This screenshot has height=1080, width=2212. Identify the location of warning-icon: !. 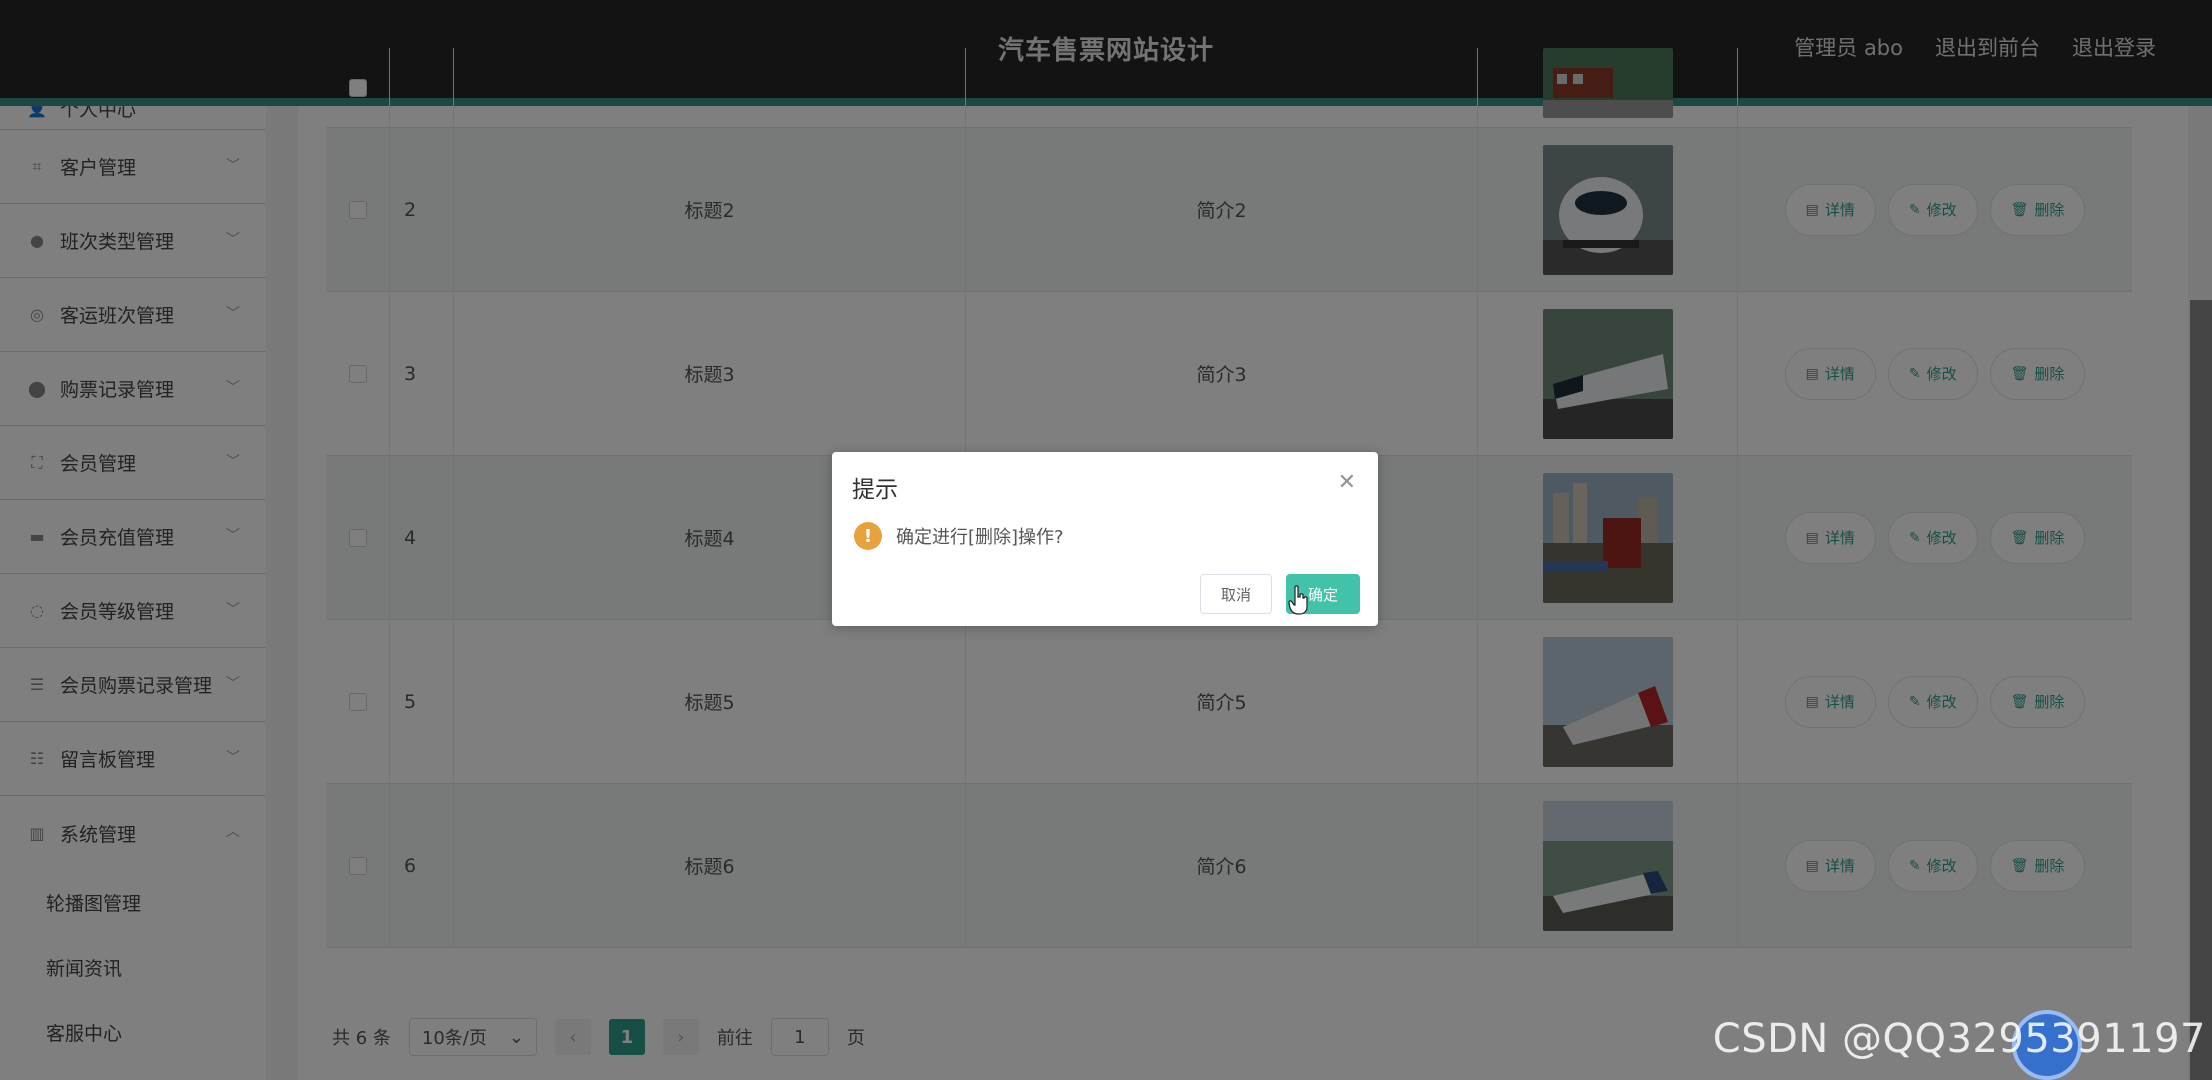
(868, 536).